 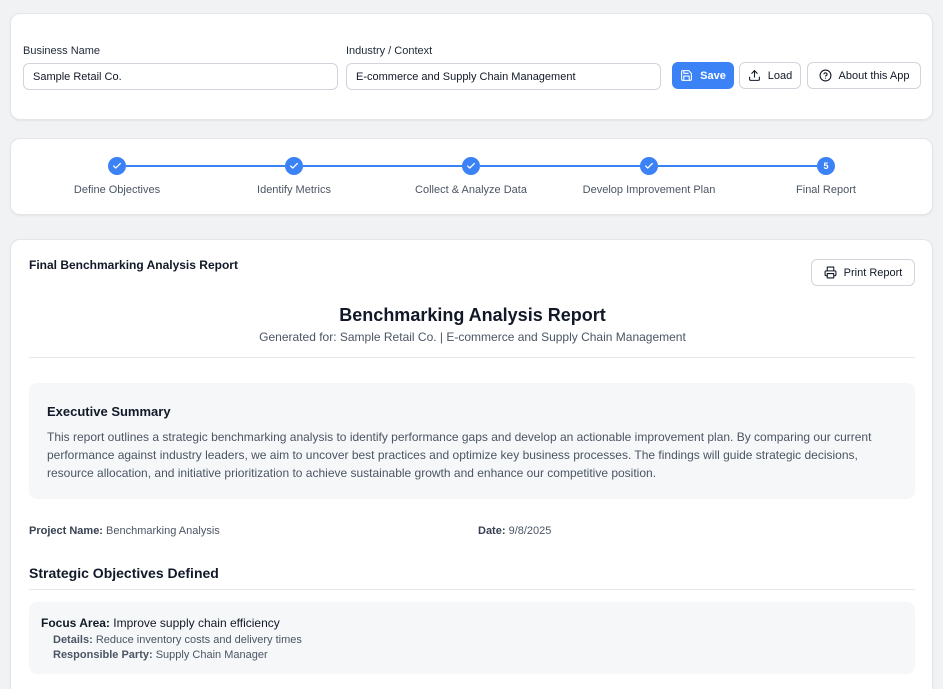 What do you see at coordinates (687, 75) in the screenshot?
I see `save-icon` at bounding box center [687, 75].